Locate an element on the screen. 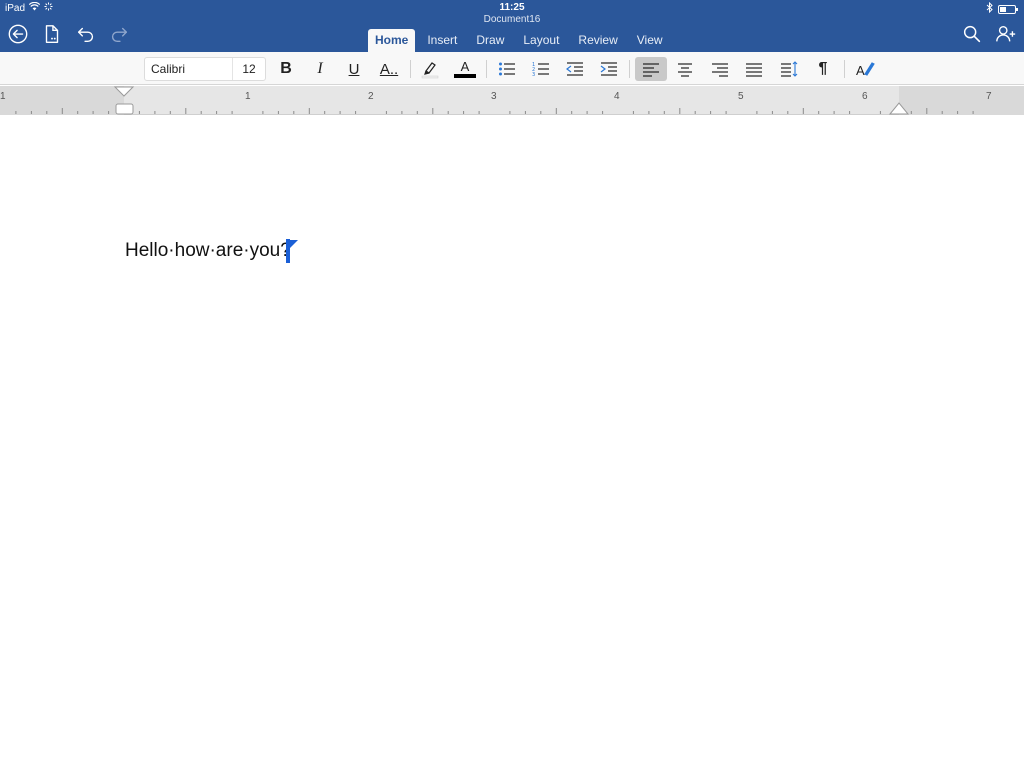 The height and width of the screenshot is (767, 1024). underline-button: U is located at coordinates (354, 69).